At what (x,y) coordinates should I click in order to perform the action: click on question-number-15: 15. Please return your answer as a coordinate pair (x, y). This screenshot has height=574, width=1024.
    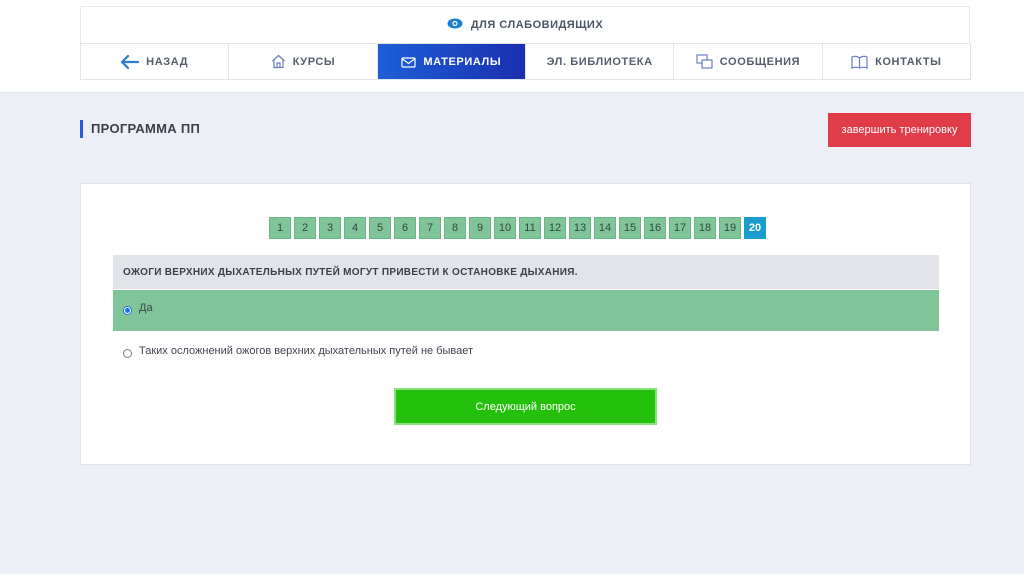
    Looking at the image, I should click on (630, 228).